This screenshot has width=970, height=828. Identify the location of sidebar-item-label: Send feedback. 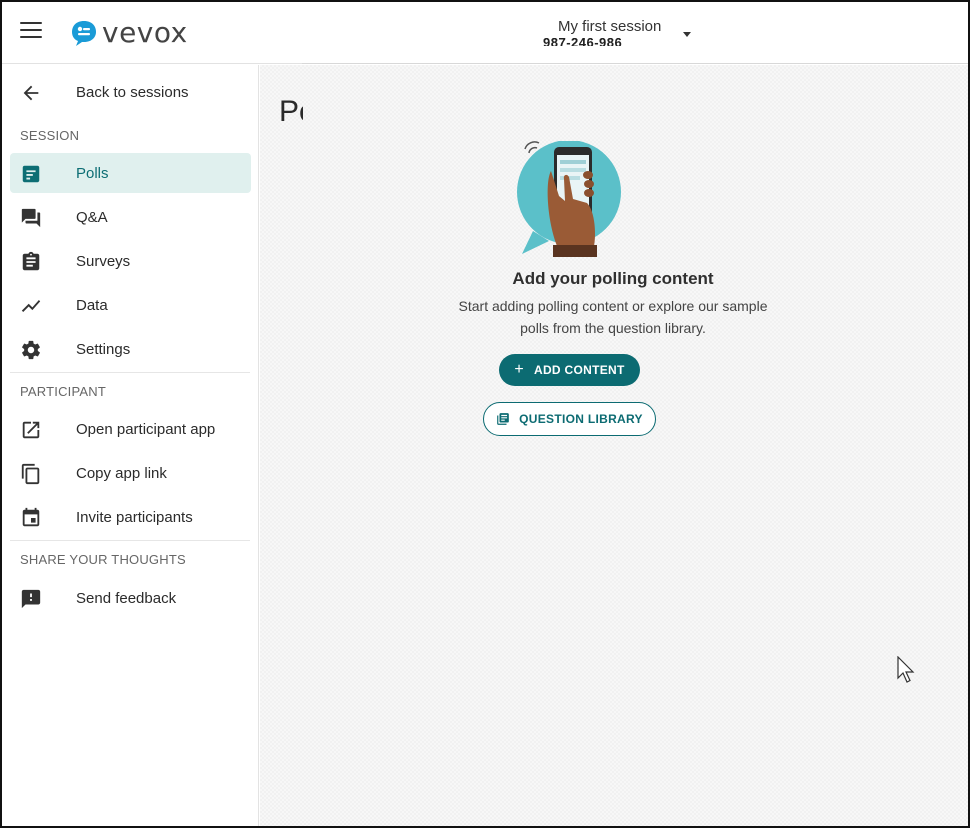
(126, 598).